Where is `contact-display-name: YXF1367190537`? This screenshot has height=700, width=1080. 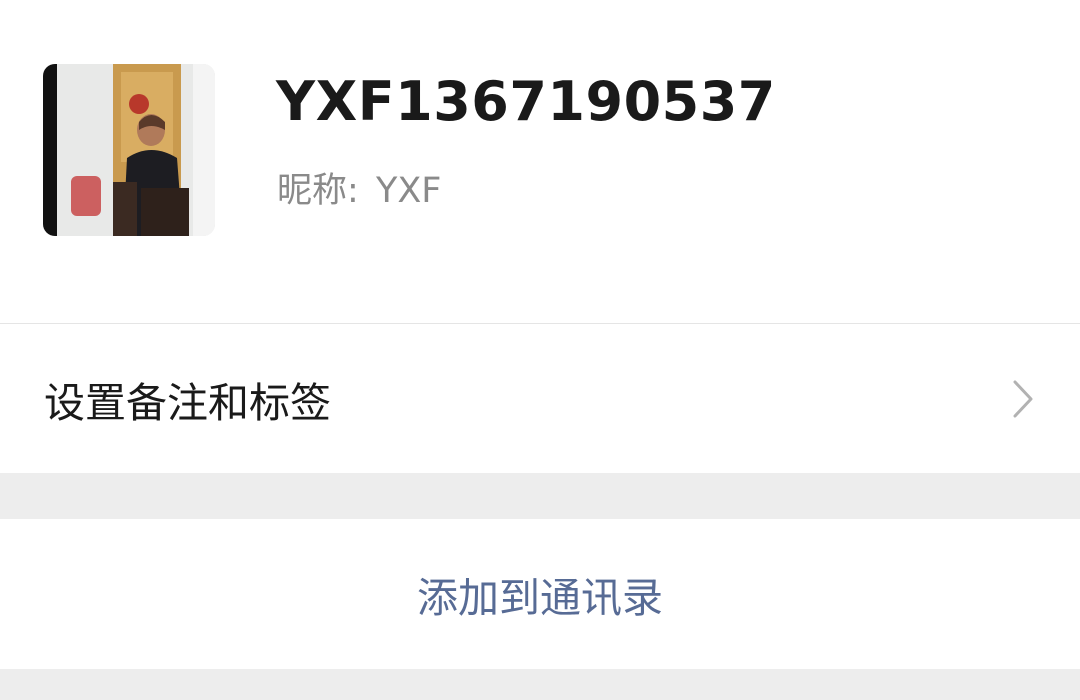 contact-display-name: YXF1367190537 is located at coordinates (526, 101).